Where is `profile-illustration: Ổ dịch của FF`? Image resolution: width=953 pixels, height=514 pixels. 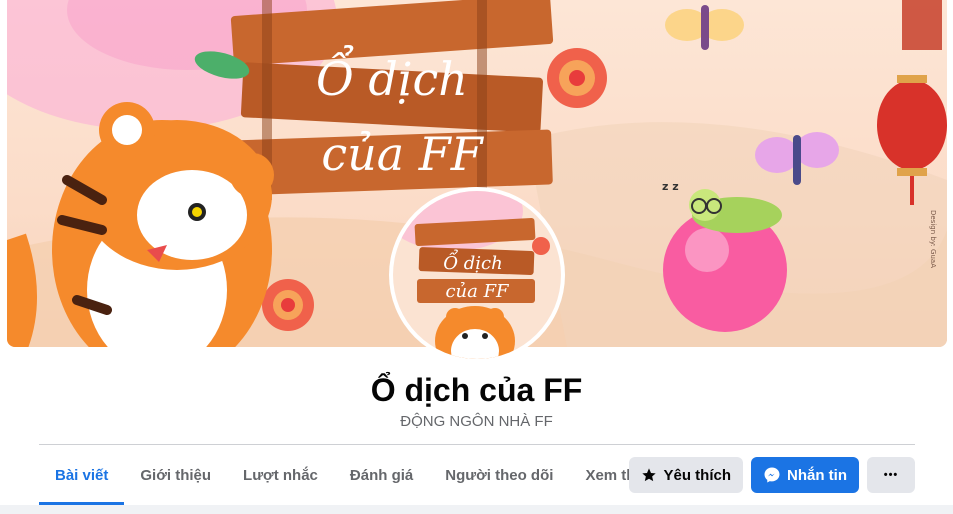
profile-illustration: Ổ dịch của FF is located at coordinates (471, 275).